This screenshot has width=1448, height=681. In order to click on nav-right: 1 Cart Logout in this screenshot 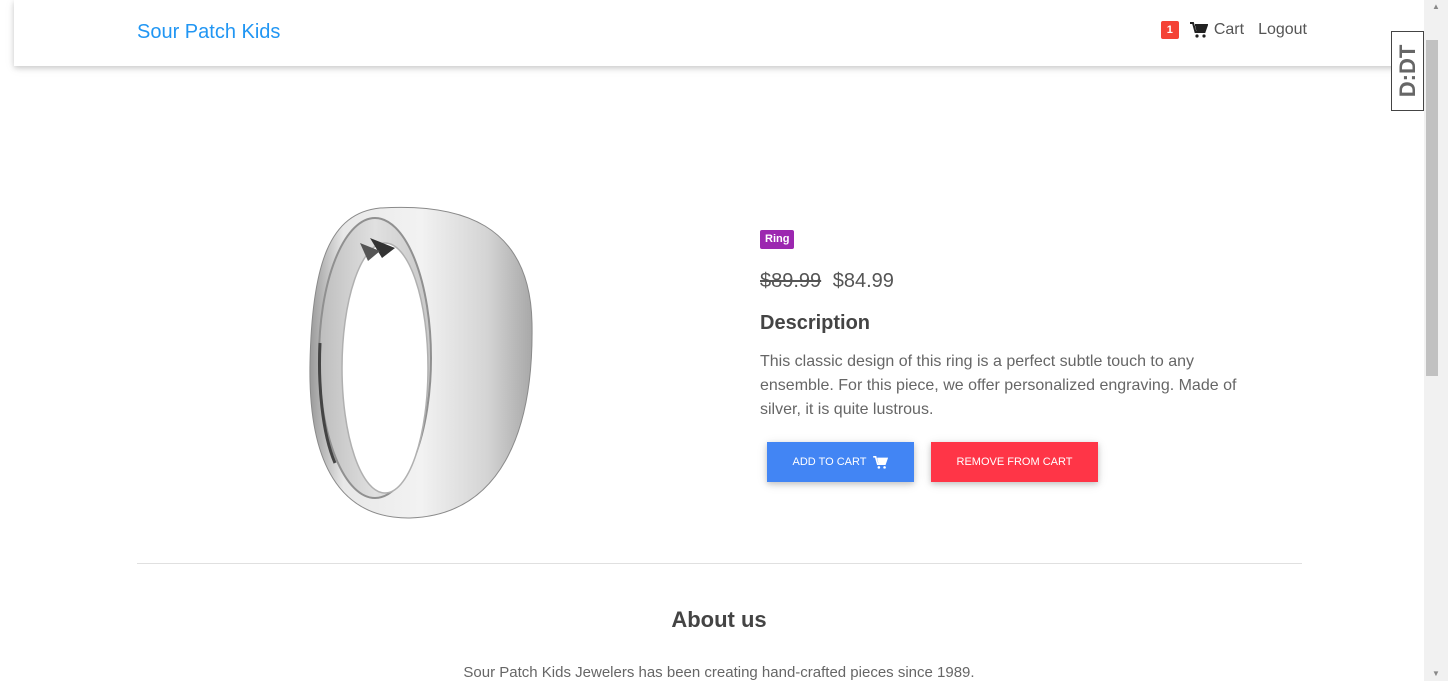, I will do `click(1233, 30)`.